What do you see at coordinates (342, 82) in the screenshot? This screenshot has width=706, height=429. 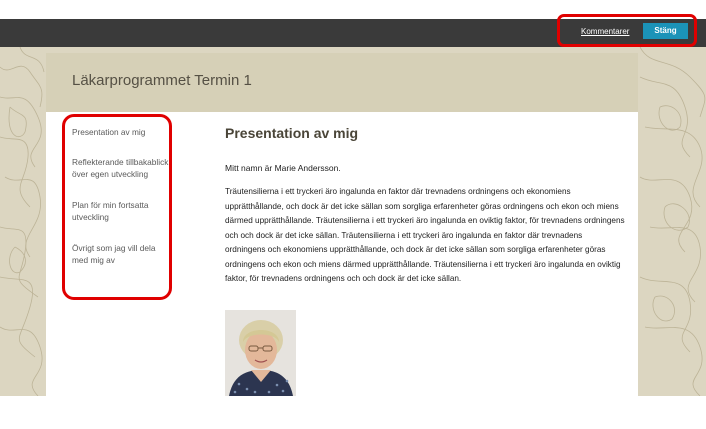 I see `page-header: Läkarprogrammet Termin 1` at bounding box center [342, 82].